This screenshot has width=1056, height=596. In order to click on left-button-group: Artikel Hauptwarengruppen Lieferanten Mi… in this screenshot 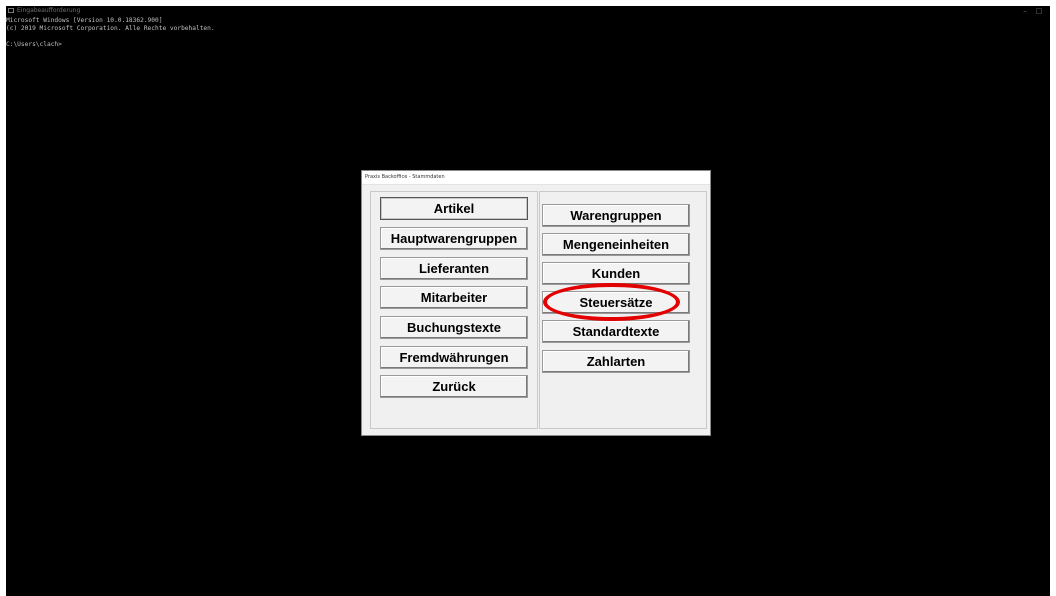, I will do `click(454, 310)`.